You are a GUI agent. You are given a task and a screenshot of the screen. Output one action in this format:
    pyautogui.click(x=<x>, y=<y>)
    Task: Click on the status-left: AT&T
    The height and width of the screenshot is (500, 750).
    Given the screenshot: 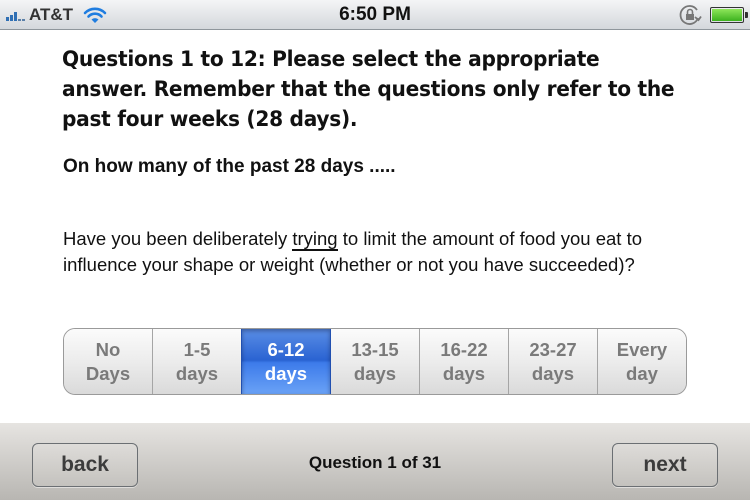 What is the action you would take?
    pyautogui.click(x=56, y=15)
    